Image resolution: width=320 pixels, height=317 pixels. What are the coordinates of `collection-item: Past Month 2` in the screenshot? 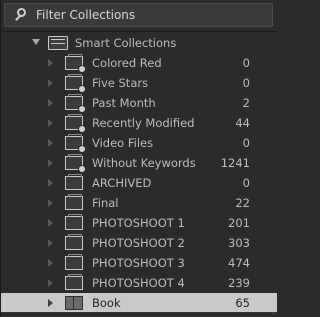 It's located at (139, 103).